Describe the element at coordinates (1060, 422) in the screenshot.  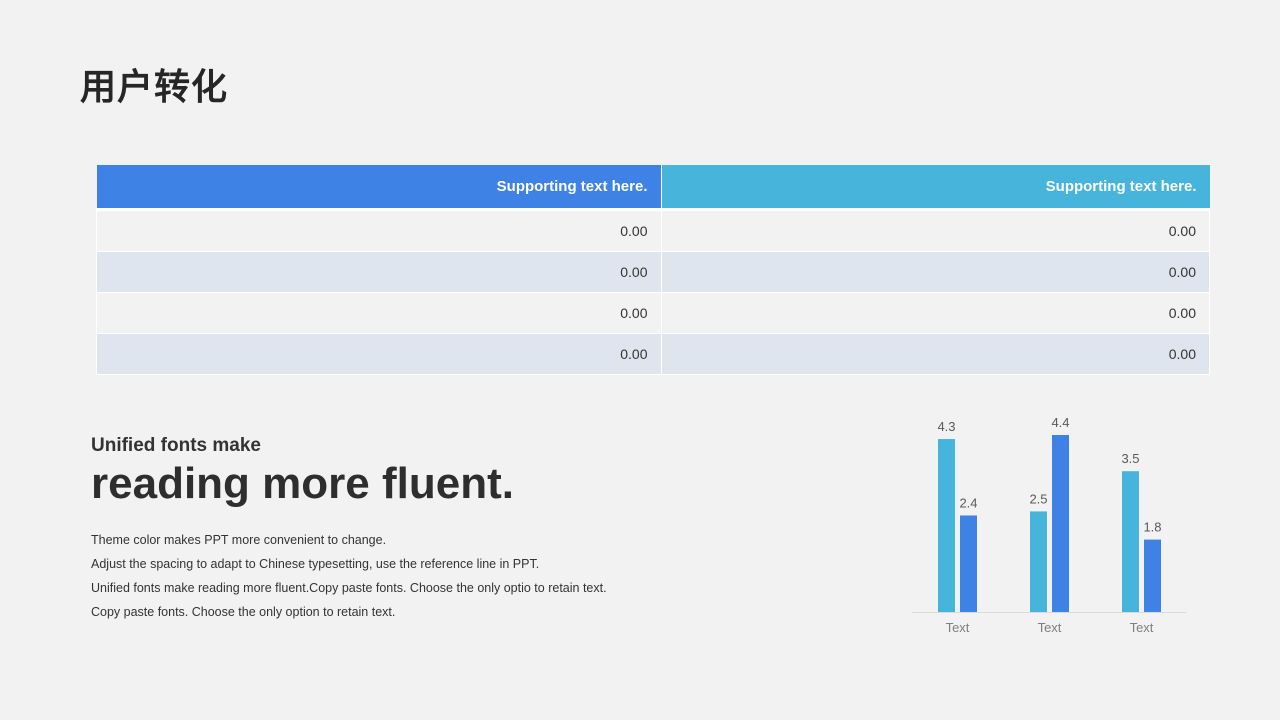
I see `chart-data-label: 4.4` at that location.